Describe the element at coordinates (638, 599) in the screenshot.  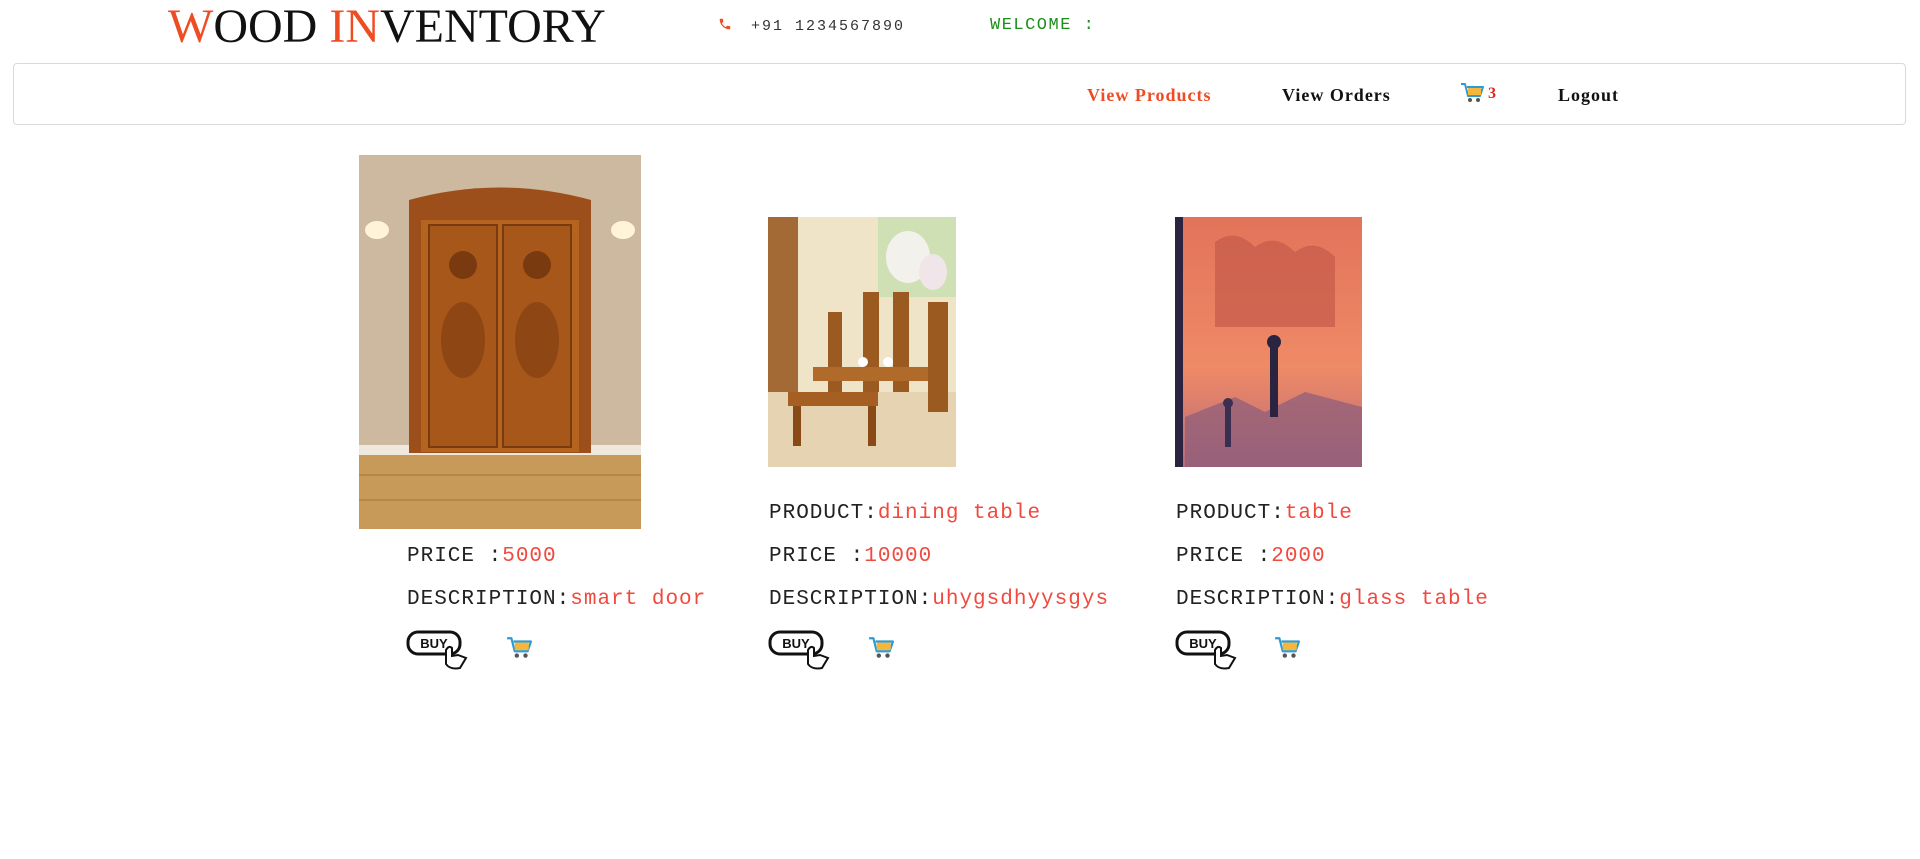
I see `description-value: smart door` at that location.